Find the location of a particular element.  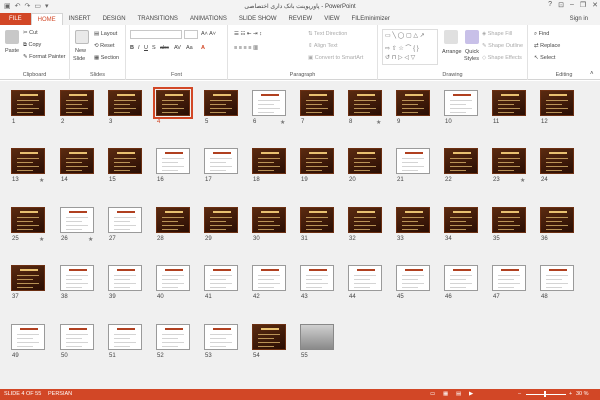

tab-view: VIEW is located at coordinates (331, 19).